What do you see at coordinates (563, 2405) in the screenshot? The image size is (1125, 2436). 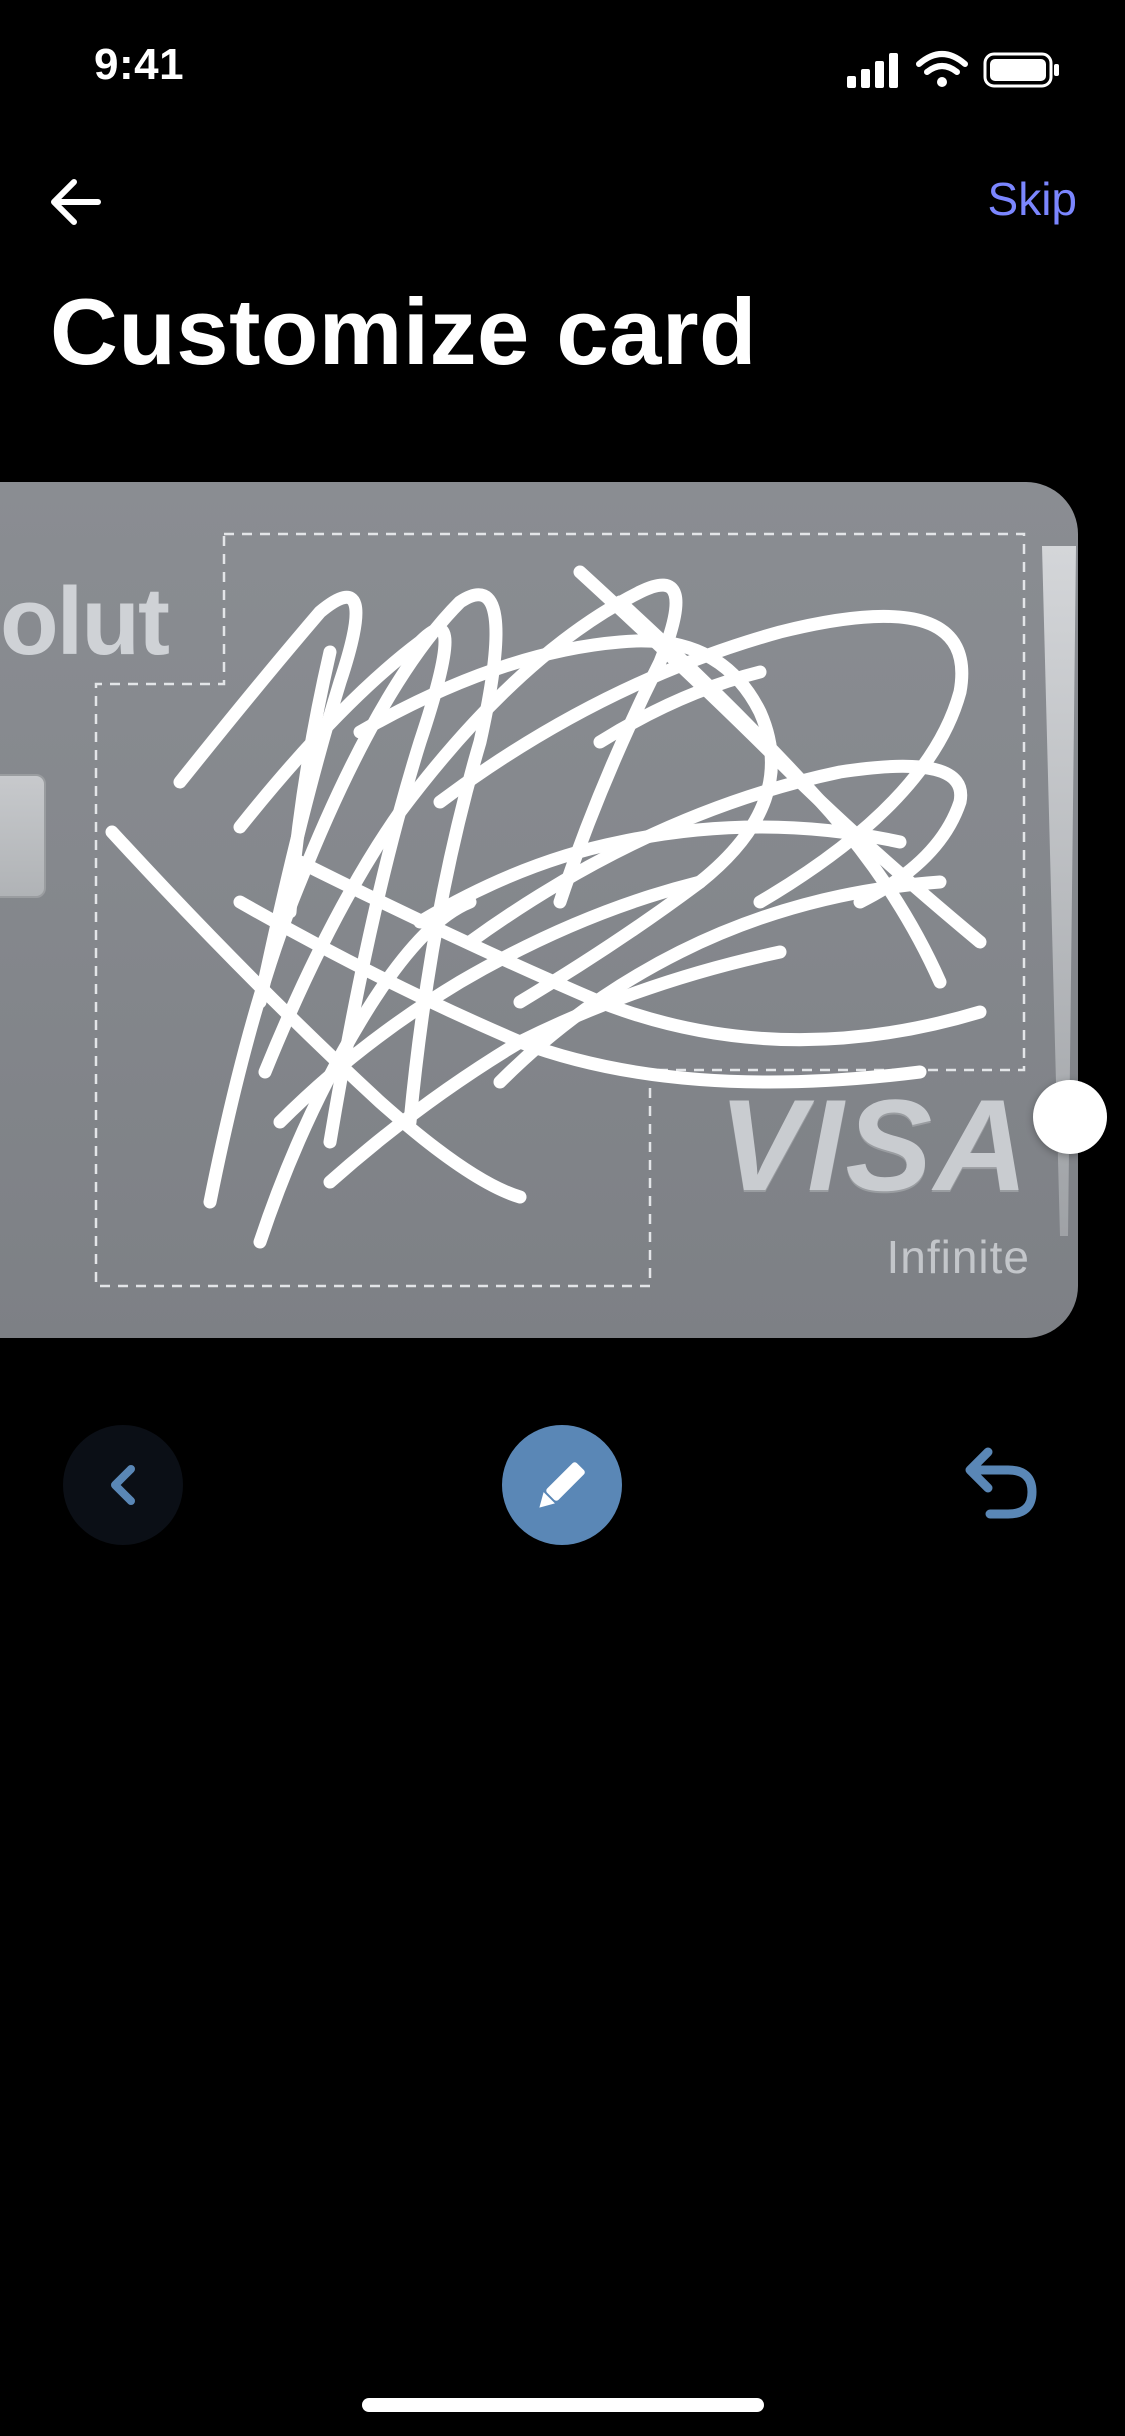 I see `home-indicator` at bounding box center [563, 2405].